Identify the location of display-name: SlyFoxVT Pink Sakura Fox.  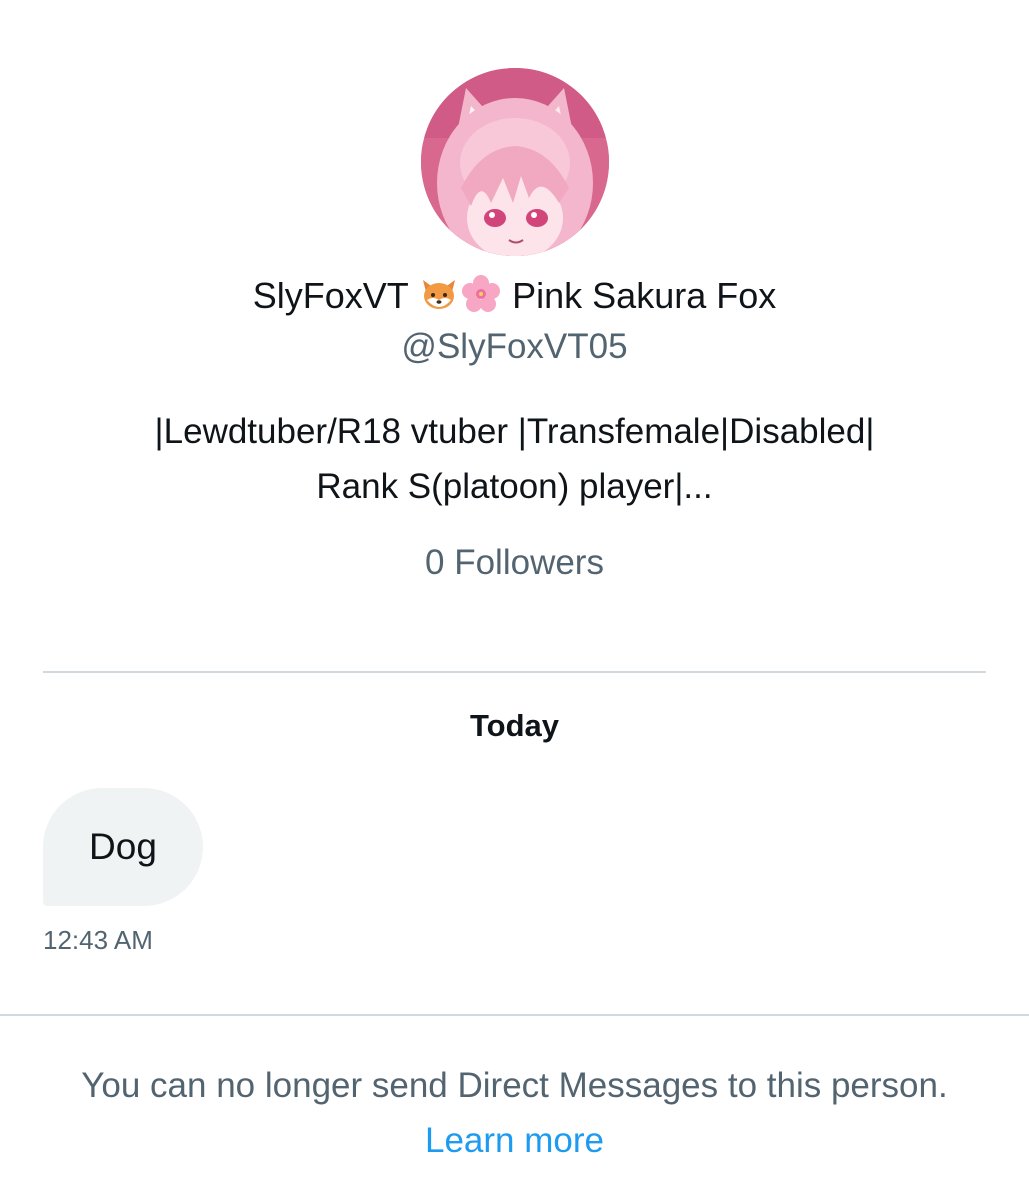
(514, 296).